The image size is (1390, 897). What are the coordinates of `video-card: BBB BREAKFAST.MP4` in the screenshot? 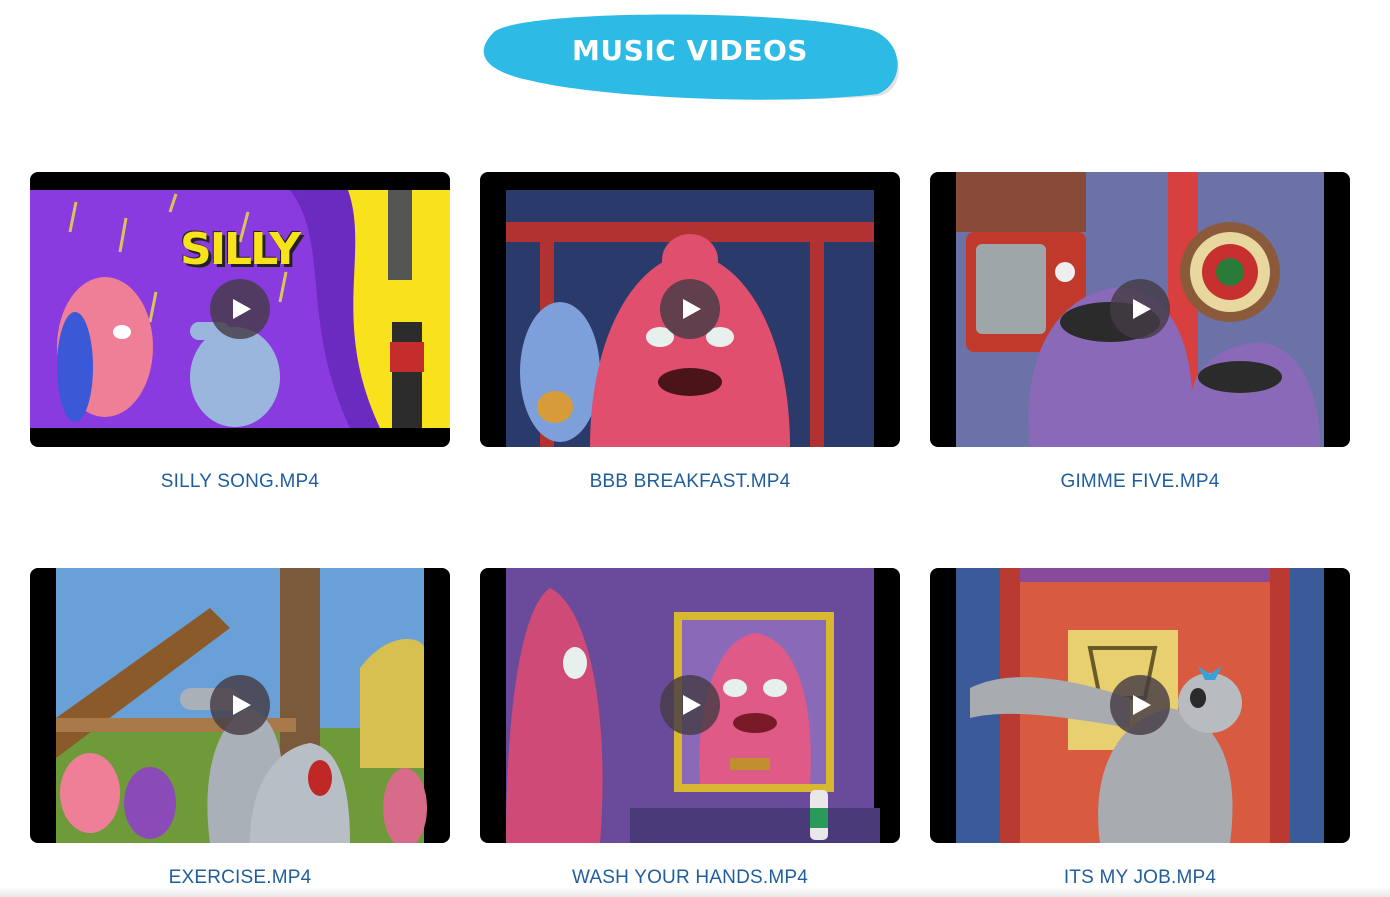 It's located at (690, 332).